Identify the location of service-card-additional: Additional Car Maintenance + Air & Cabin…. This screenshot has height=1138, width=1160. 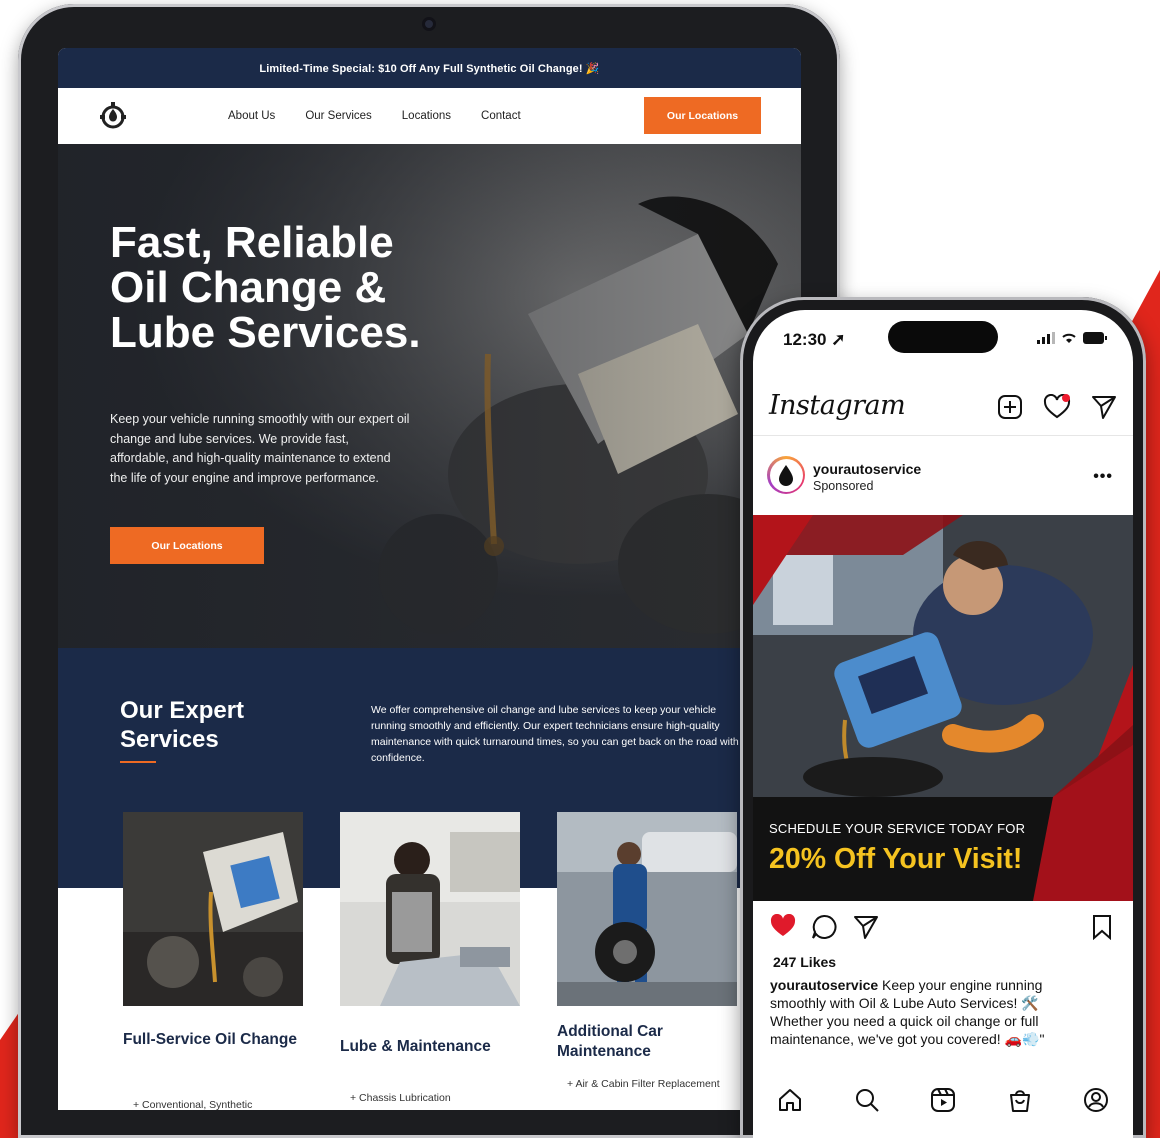
(647, 951).